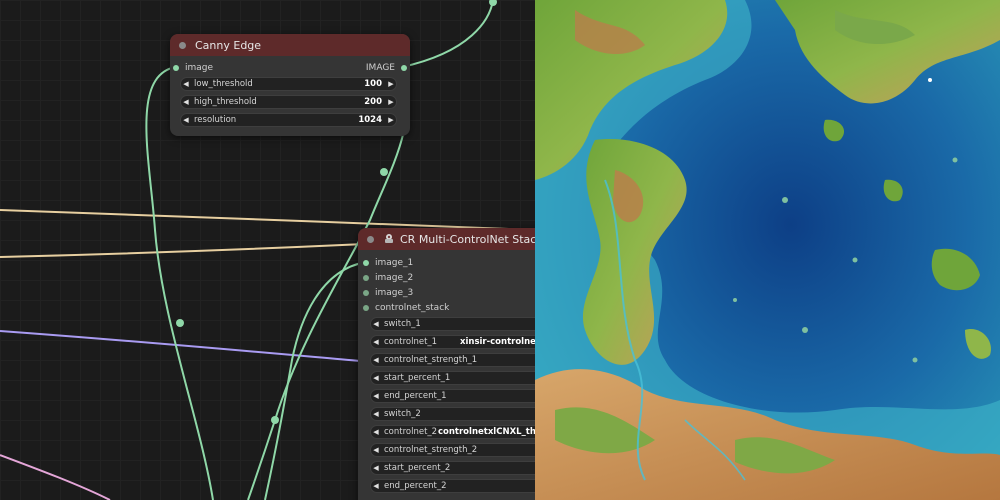  What do you see at coordinates (402, 324) in the screenshot?
I see `widget-label: switch_1` at bounding box center [402, 324].